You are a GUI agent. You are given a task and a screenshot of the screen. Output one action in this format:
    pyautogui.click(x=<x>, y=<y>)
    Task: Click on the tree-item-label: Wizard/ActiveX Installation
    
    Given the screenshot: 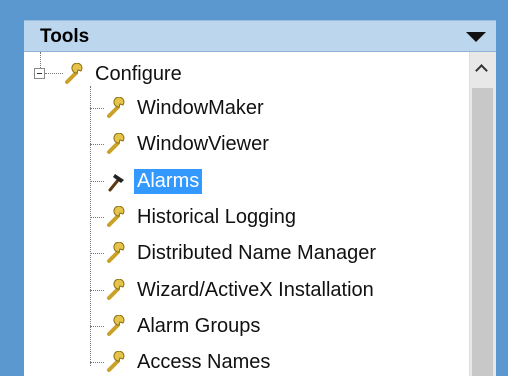 What is the action you would take?
    pyautogui.click(x=255, y=289)
    